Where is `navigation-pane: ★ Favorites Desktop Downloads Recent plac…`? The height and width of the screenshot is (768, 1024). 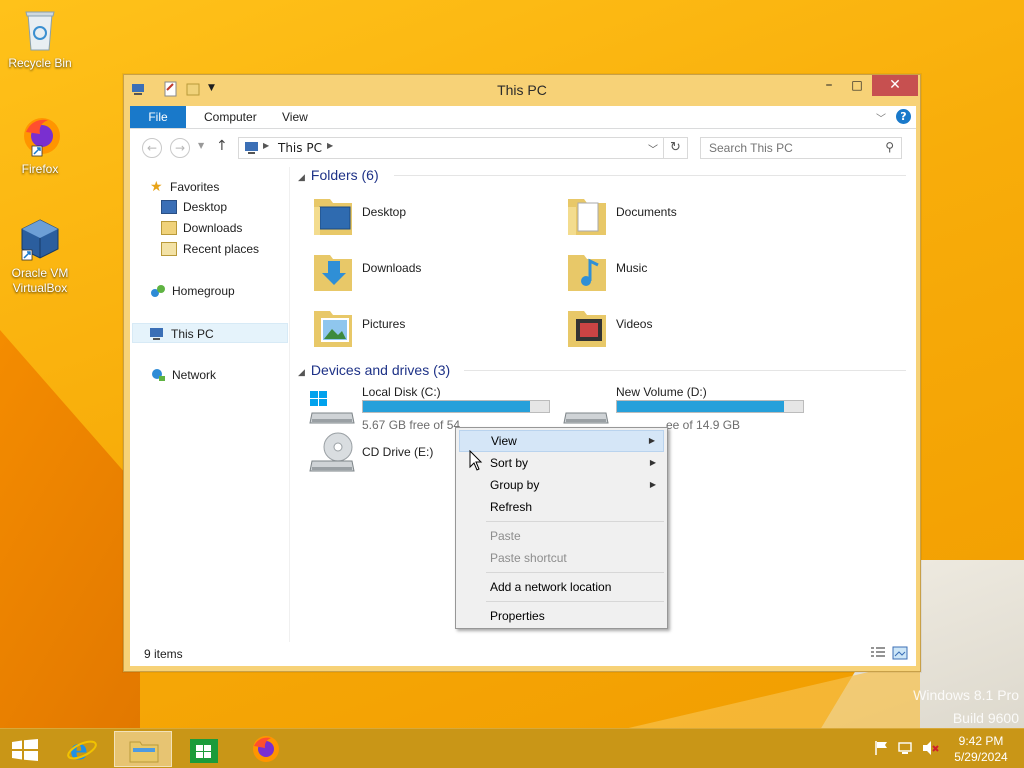
navigation-pane: ★ Favorites Desktop Downloads Recent plac… is located at coordinates (210, 404).